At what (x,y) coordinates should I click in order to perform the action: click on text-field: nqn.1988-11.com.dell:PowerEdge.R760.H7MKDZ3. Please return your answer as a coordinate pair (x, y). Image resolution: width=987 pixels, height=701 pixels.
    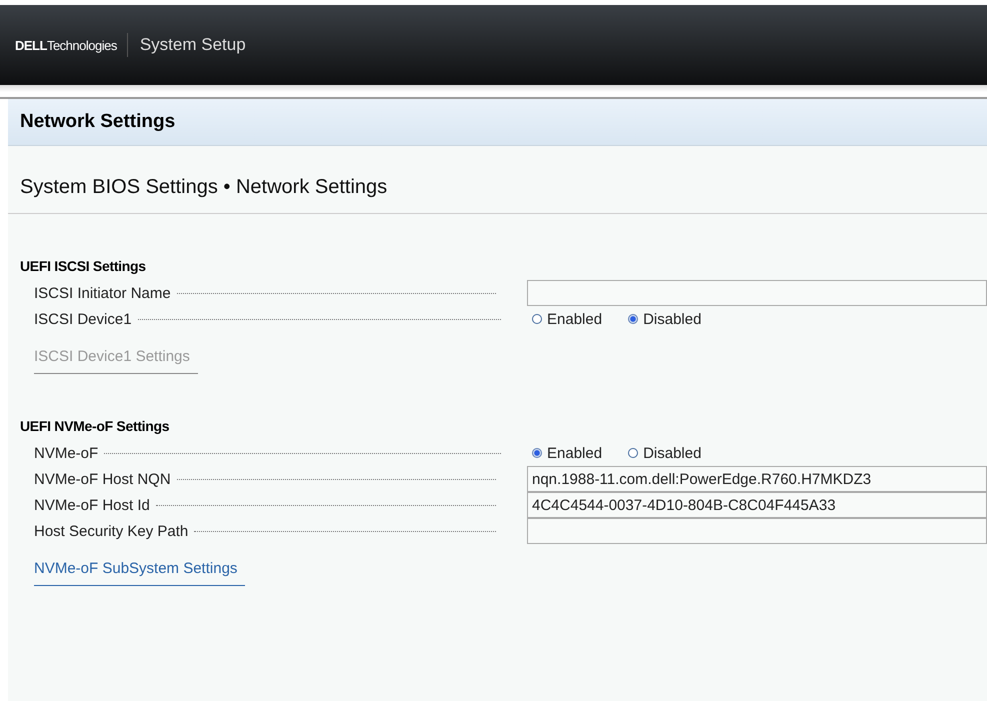
    Looking at the image, I should click on (757, 479).